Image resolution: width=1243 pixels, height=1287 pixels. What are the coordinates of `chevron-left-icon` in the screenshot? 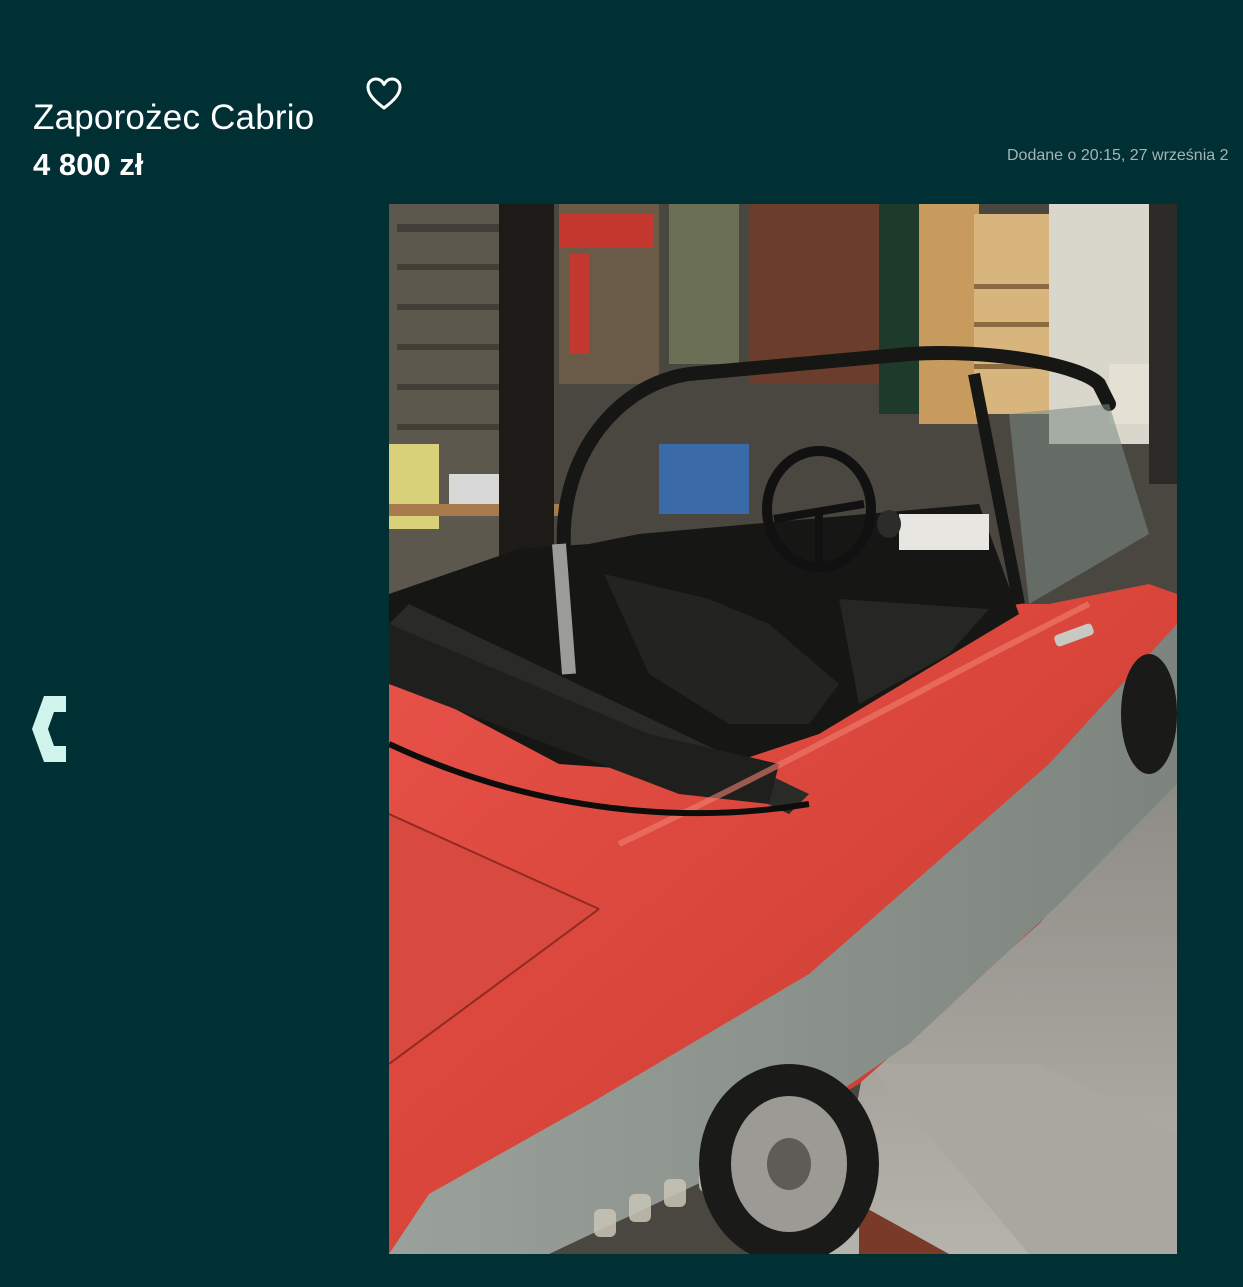 It's located at (49, 729).